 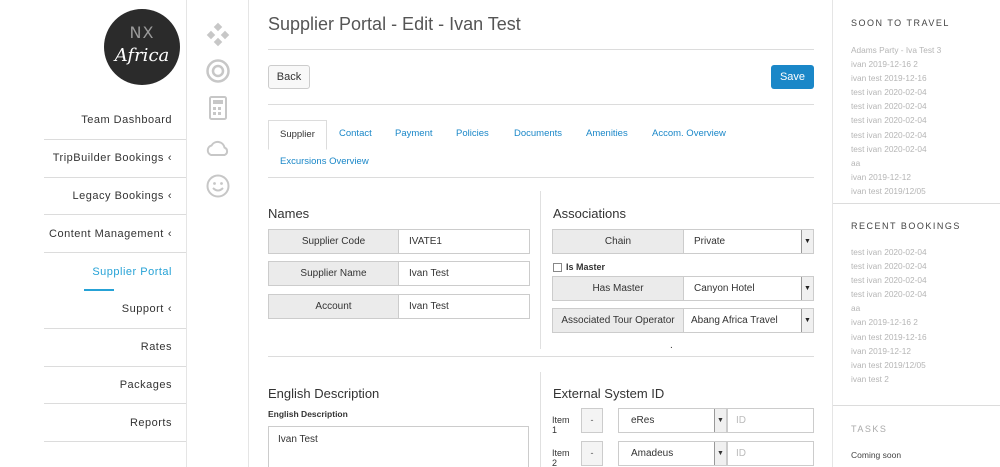 I want to click on supplier-name-field: Supplier Name Ivan Test, so click(x=399, y=273).